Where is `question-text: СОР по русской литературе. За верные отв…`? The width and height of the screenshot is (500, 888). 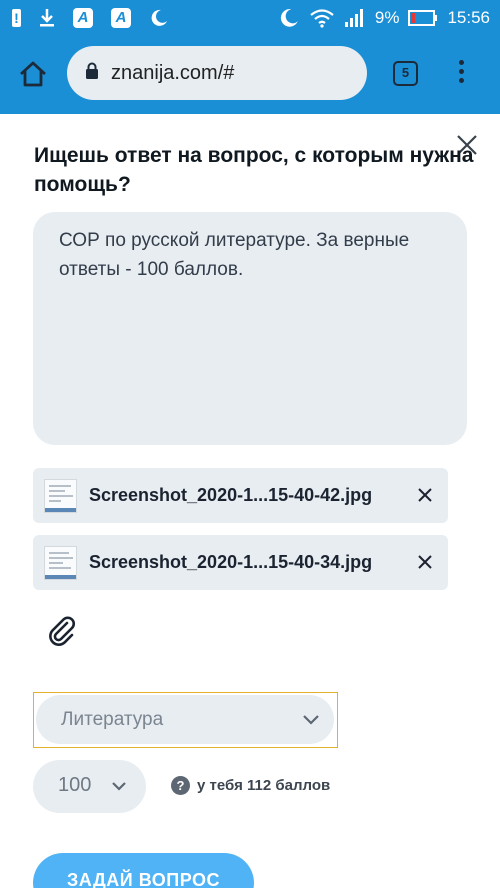
question-text: СОР по русской литературе. За верные отв… is located at coordinates (234, 255).